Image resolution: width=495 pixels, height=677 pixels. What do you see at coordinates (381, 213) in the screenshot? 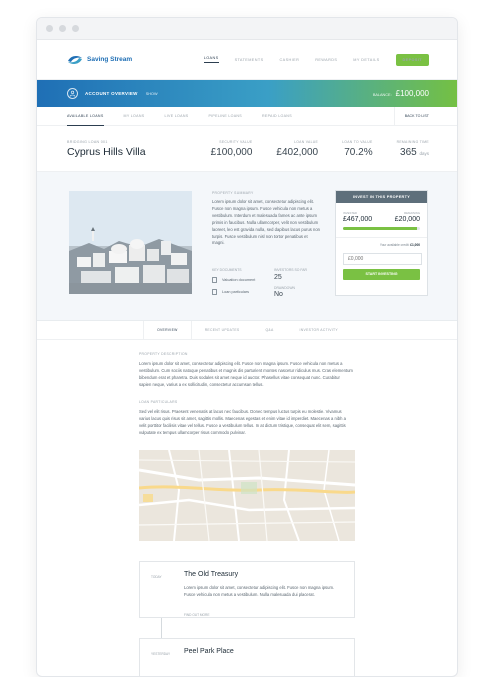
I see `invest-amounts: Invested £467,000 Remaining £20,000` at bounding box center [381, 213].